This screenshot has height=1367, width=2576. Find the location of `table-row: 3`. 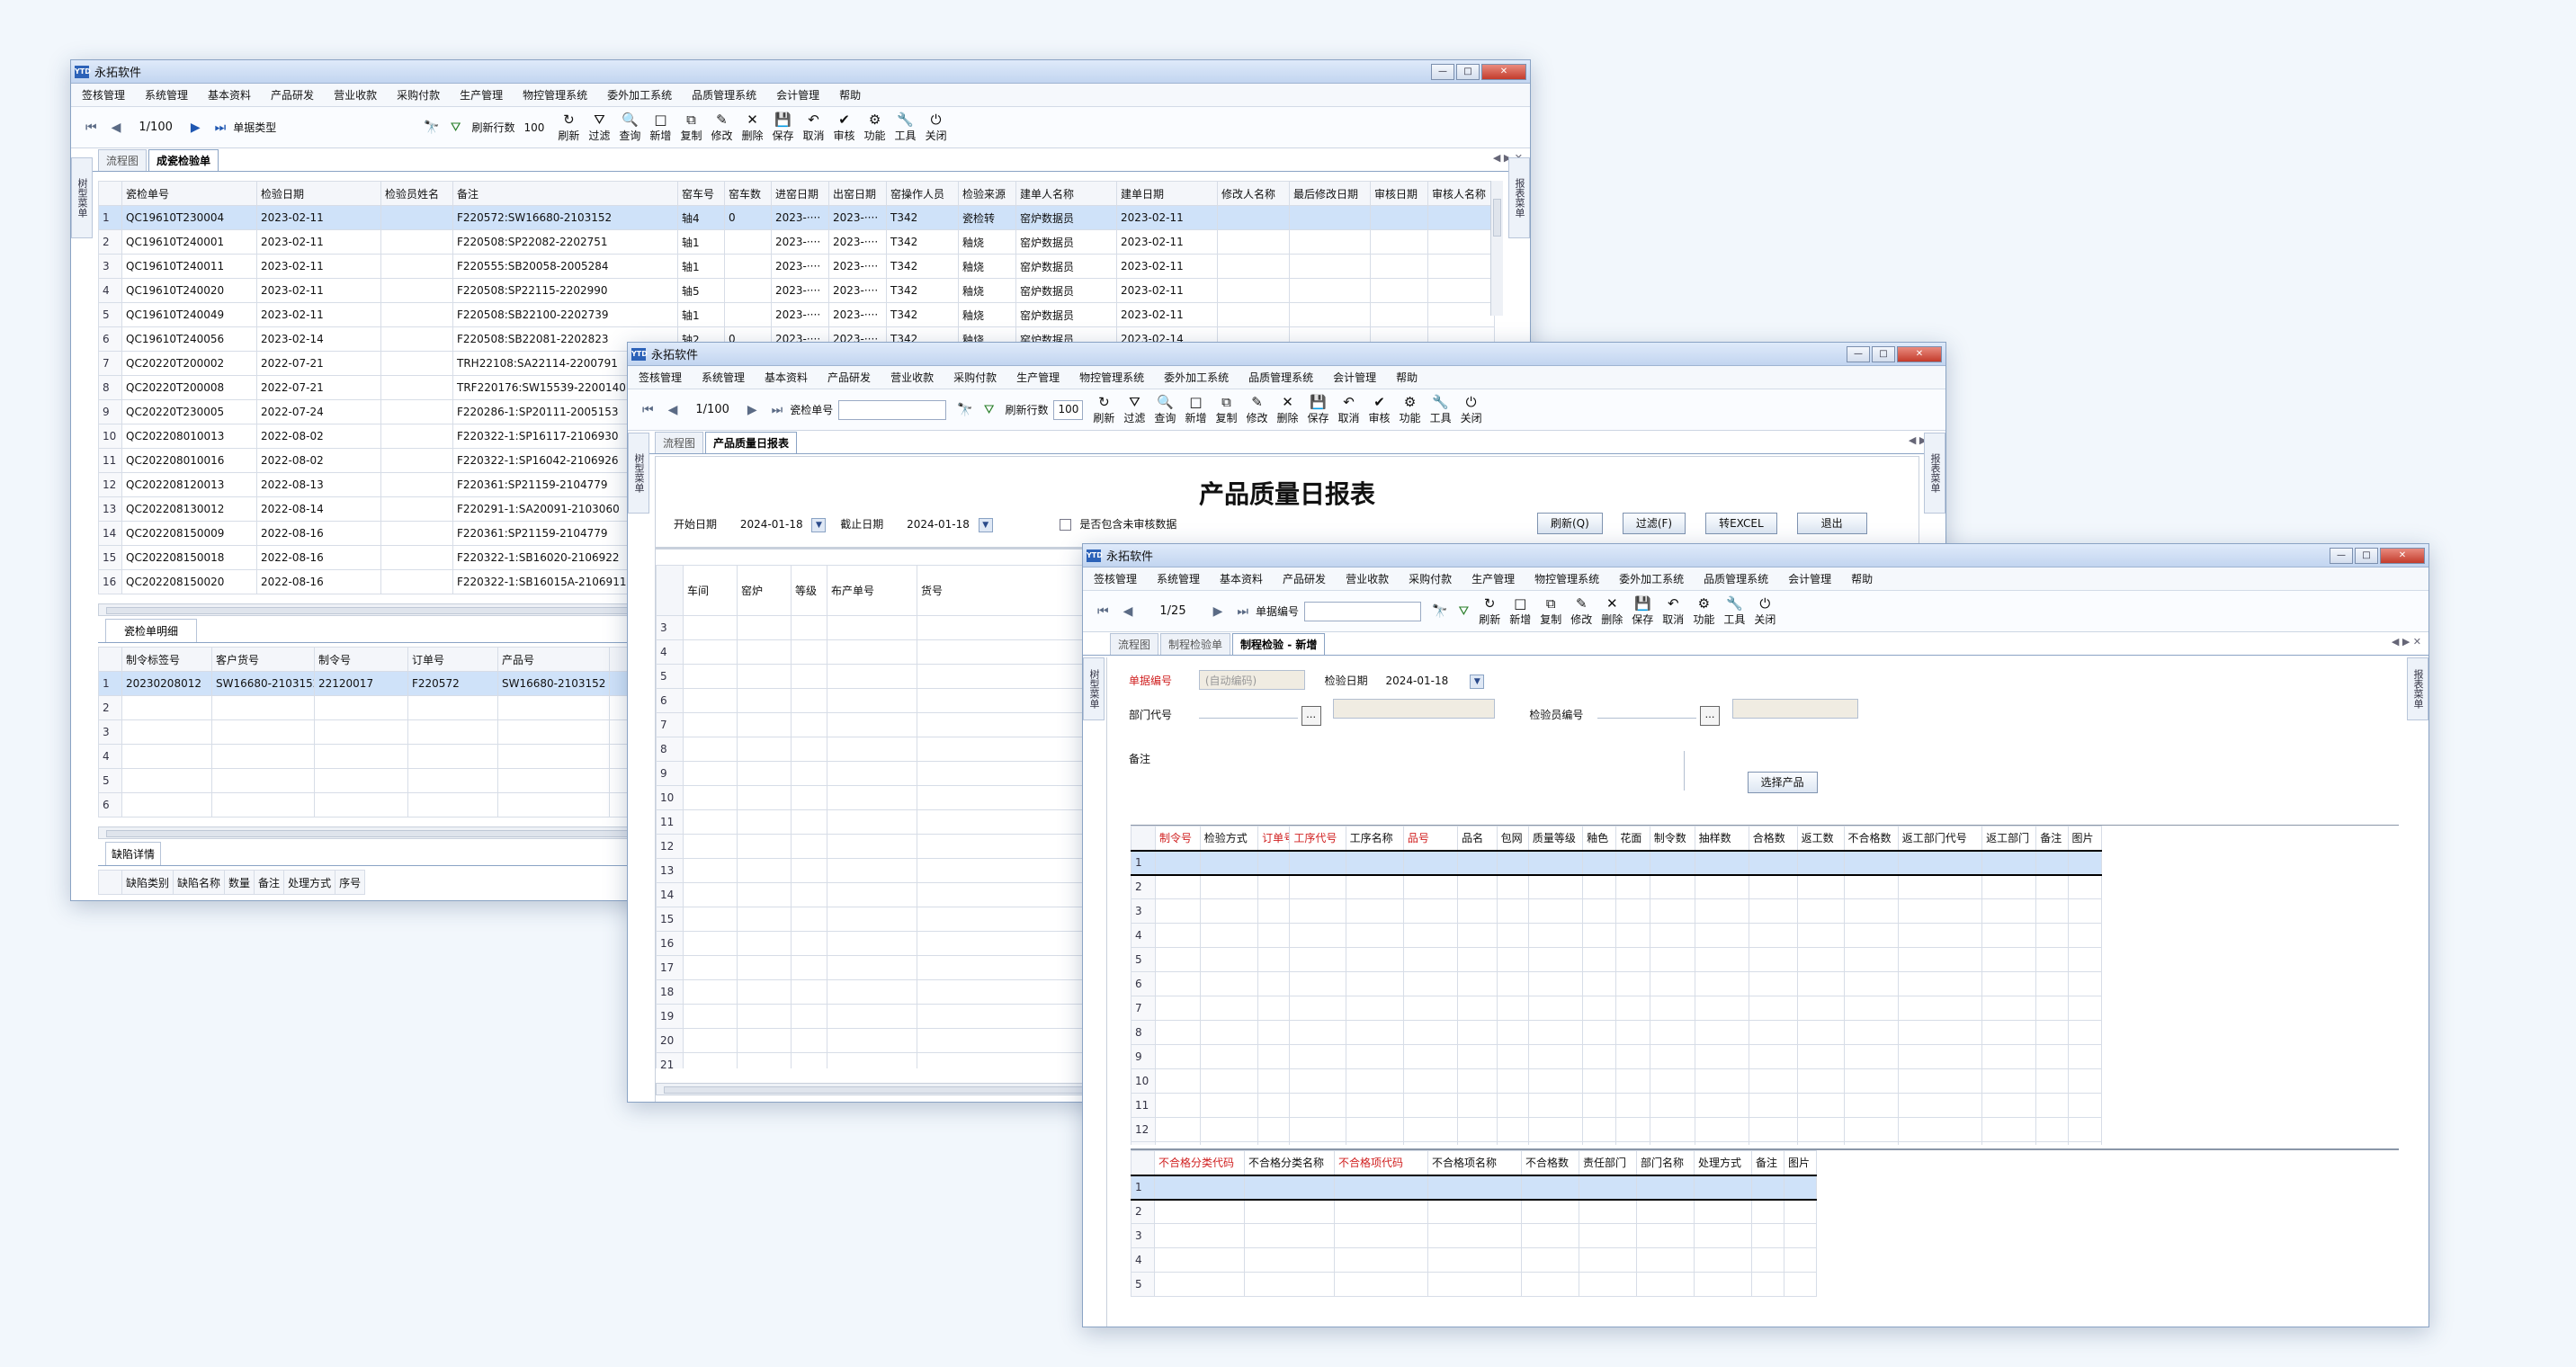

table-row: 3 is located at coordinates (1617, 911).